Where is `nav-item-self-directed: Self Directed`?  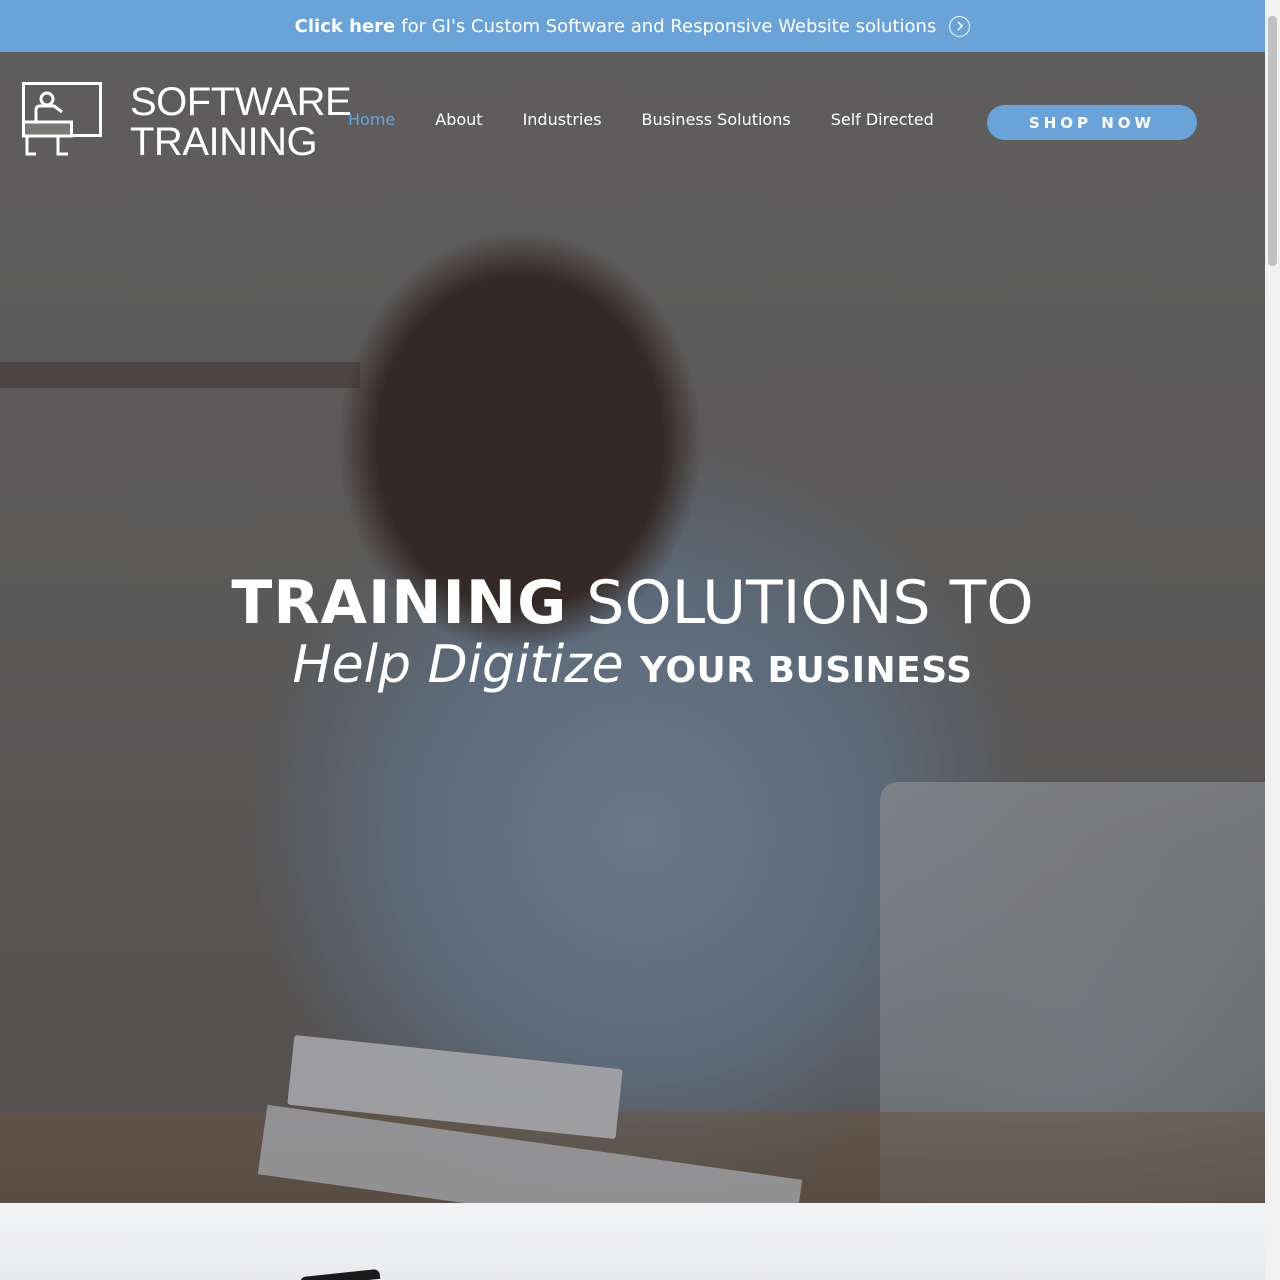
nav-item-self-directed: Self Directed is located at coordinates (882, 119).